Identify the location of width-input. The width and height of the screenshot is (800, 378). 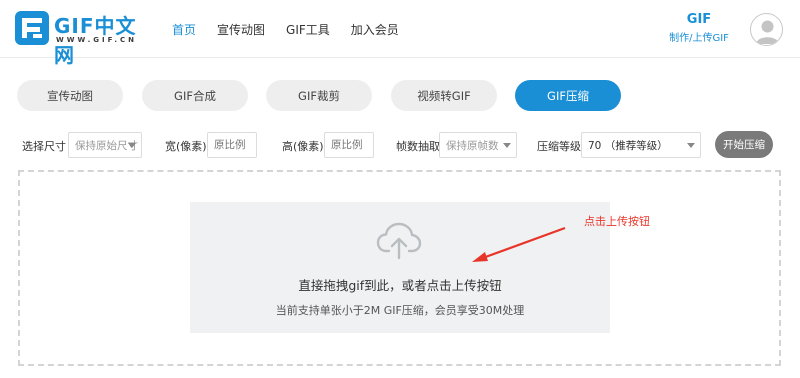
(232, 145).